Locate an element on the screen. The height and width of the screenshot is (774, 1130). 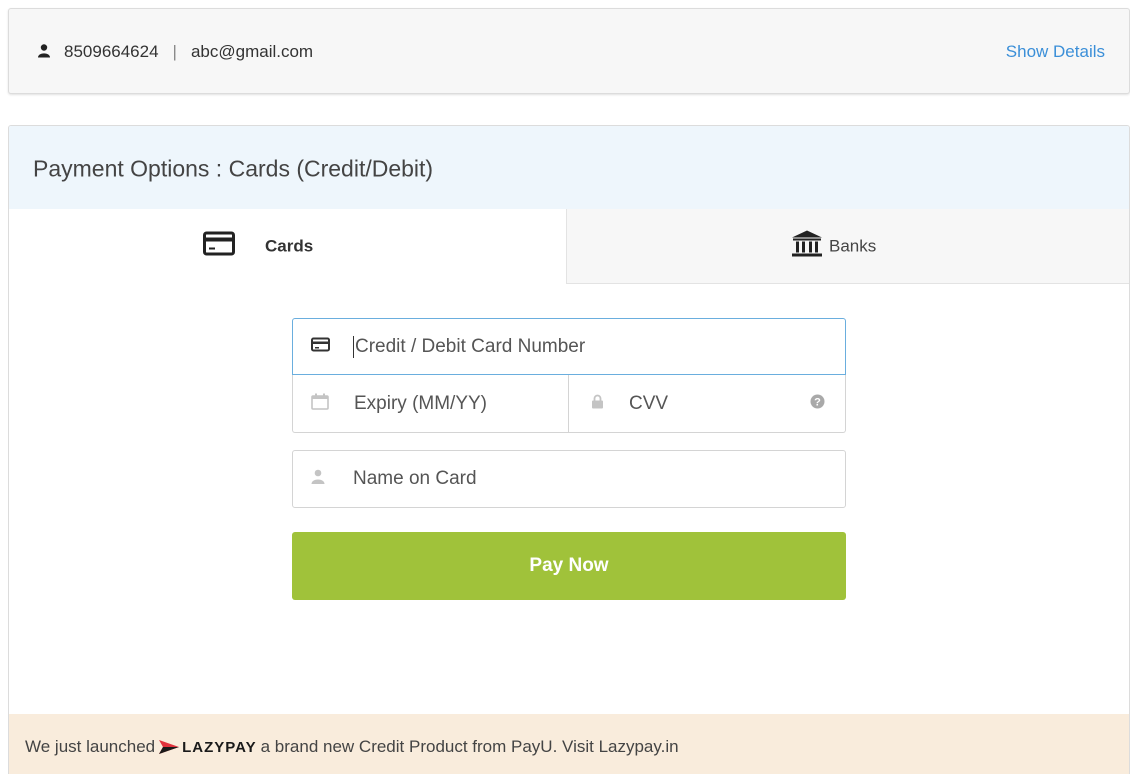
name-on-card-placeholder: Name on Card is located at coordinates (415, 478).